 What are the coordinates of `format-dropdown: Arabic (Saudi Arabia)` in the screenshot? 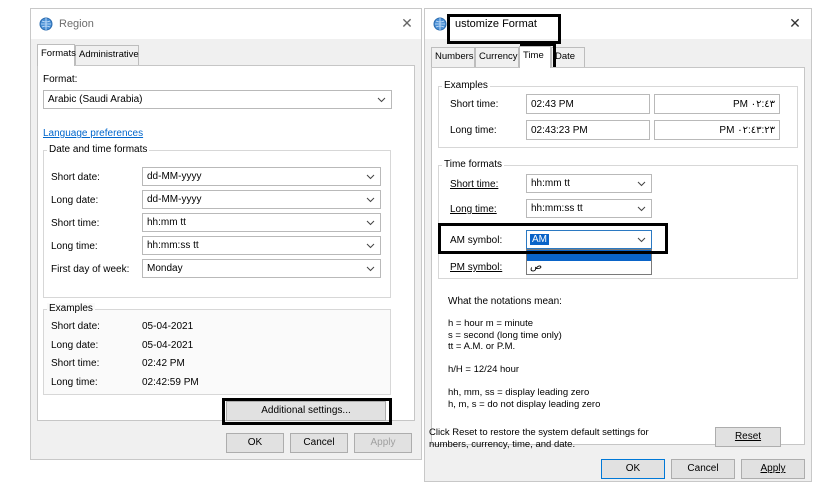 It's located at (217, 99).